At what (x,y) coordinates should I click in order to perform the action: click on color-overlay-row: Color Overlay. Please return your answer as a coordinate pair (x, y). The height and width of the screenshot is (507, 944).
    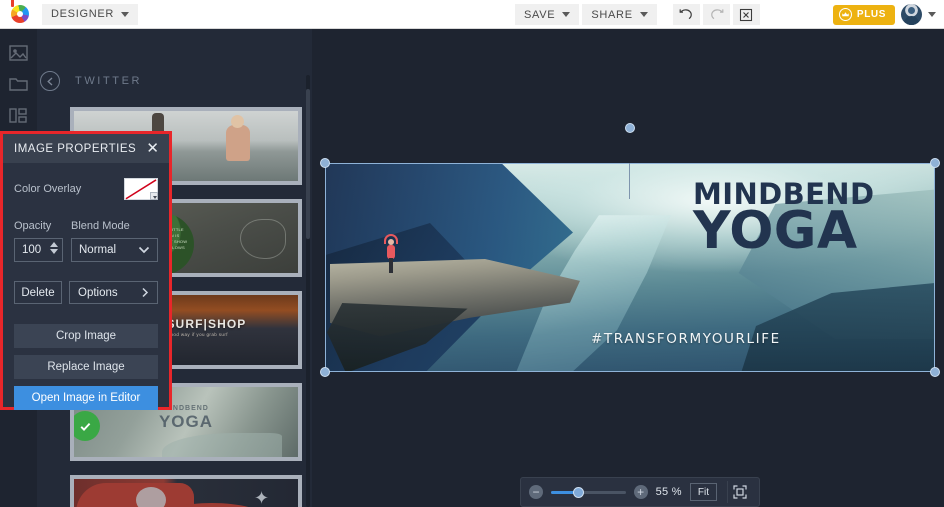
    Looking at the image, I should click on (86, 189).